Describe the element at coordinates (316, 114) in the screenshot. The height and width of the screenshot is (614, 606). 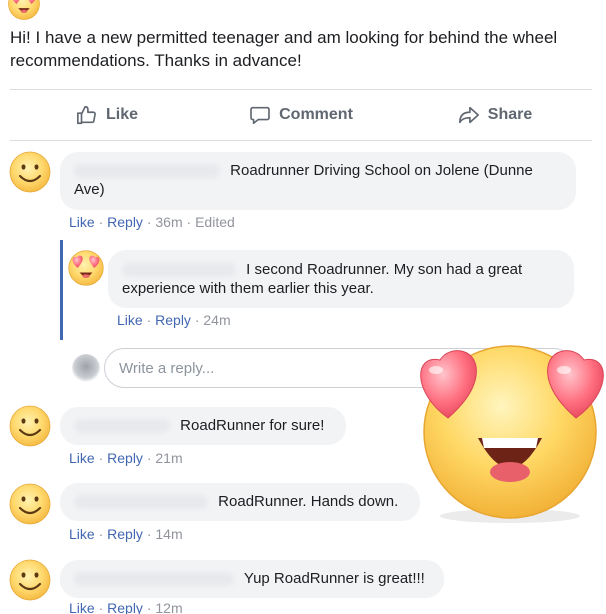
I see `comment-button-label: Comment` at that location.